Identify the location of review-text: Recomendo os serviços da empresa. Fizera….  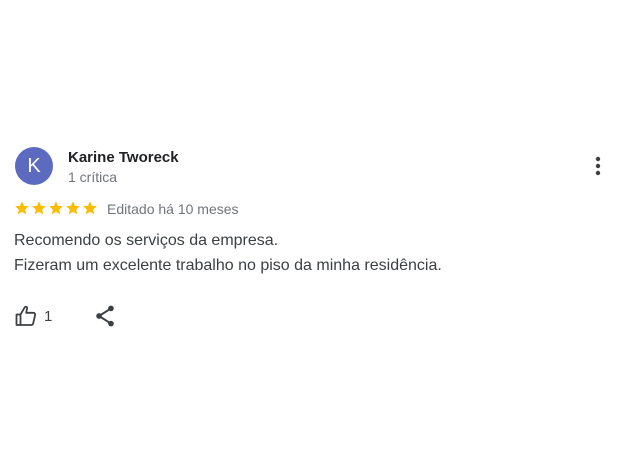
(312, 253).